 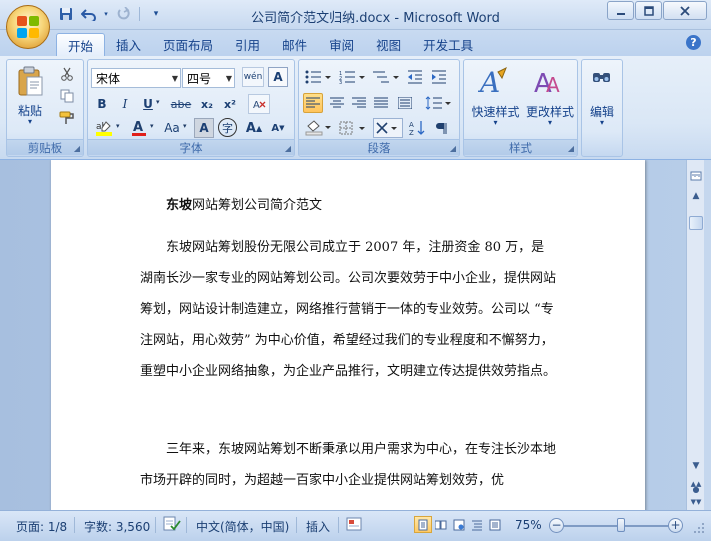 What do you see at coordinates (254, 128) in the screenshot?
I see `grow-font-button: A ▲` at bounding box center [254, 128].